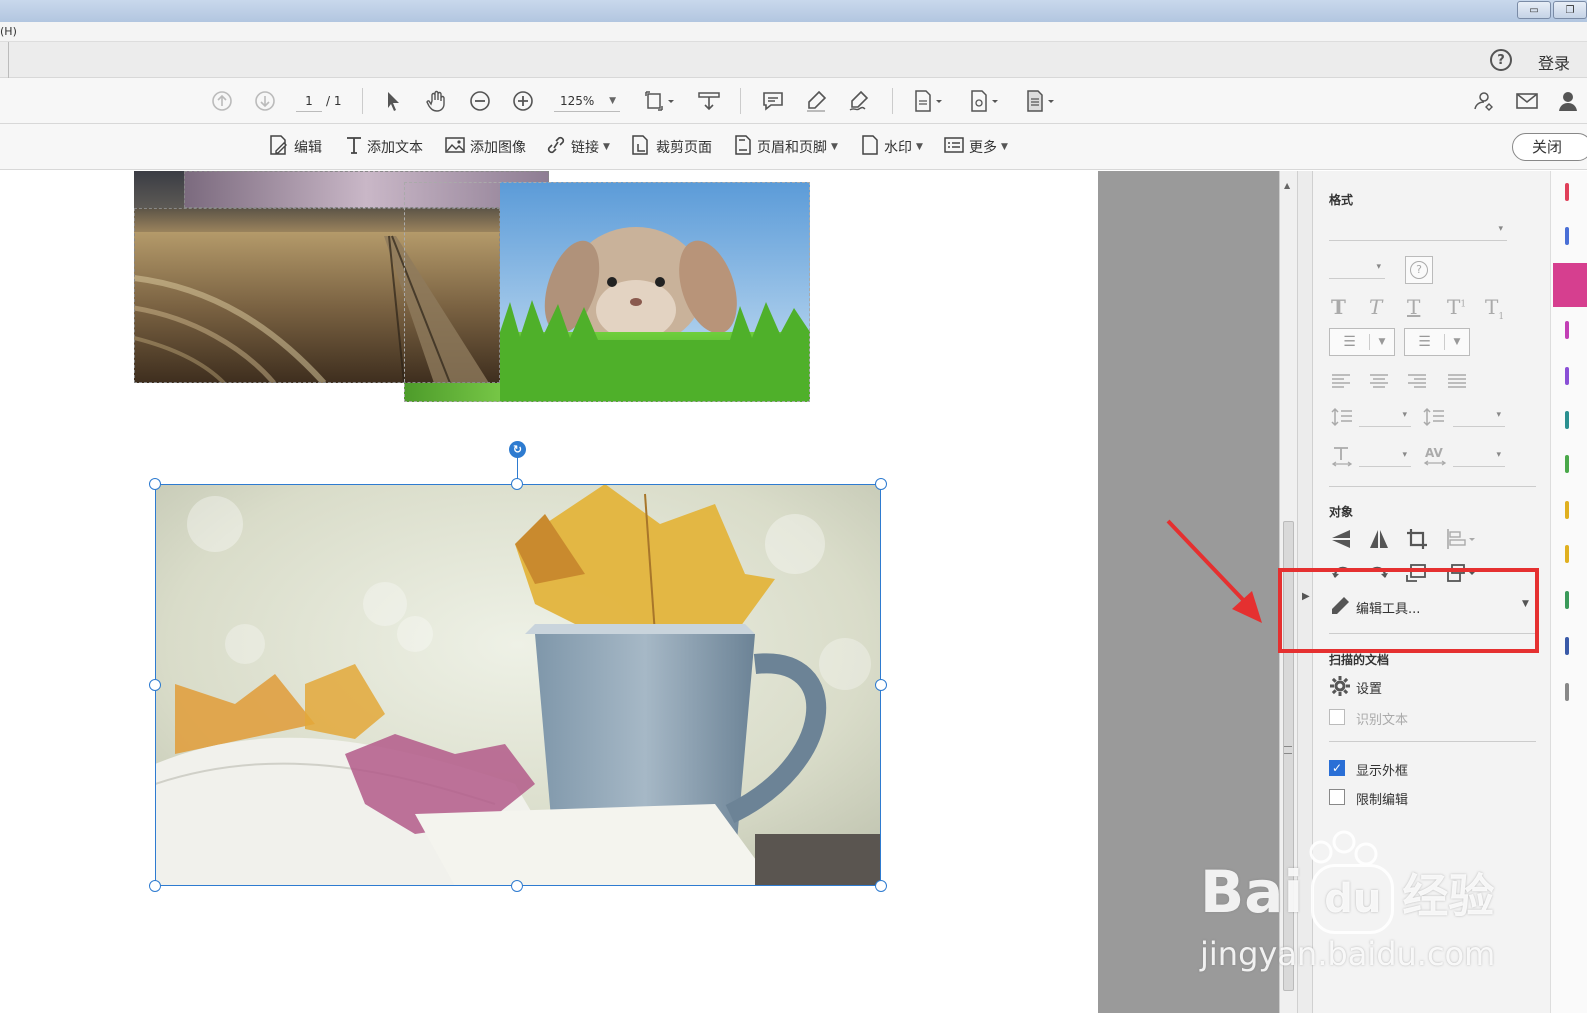 This screenshot has height=1013, width=1587. Describe the element at coordinates (1417, 541) in the screenshot. I see `crop-icon` at that location.